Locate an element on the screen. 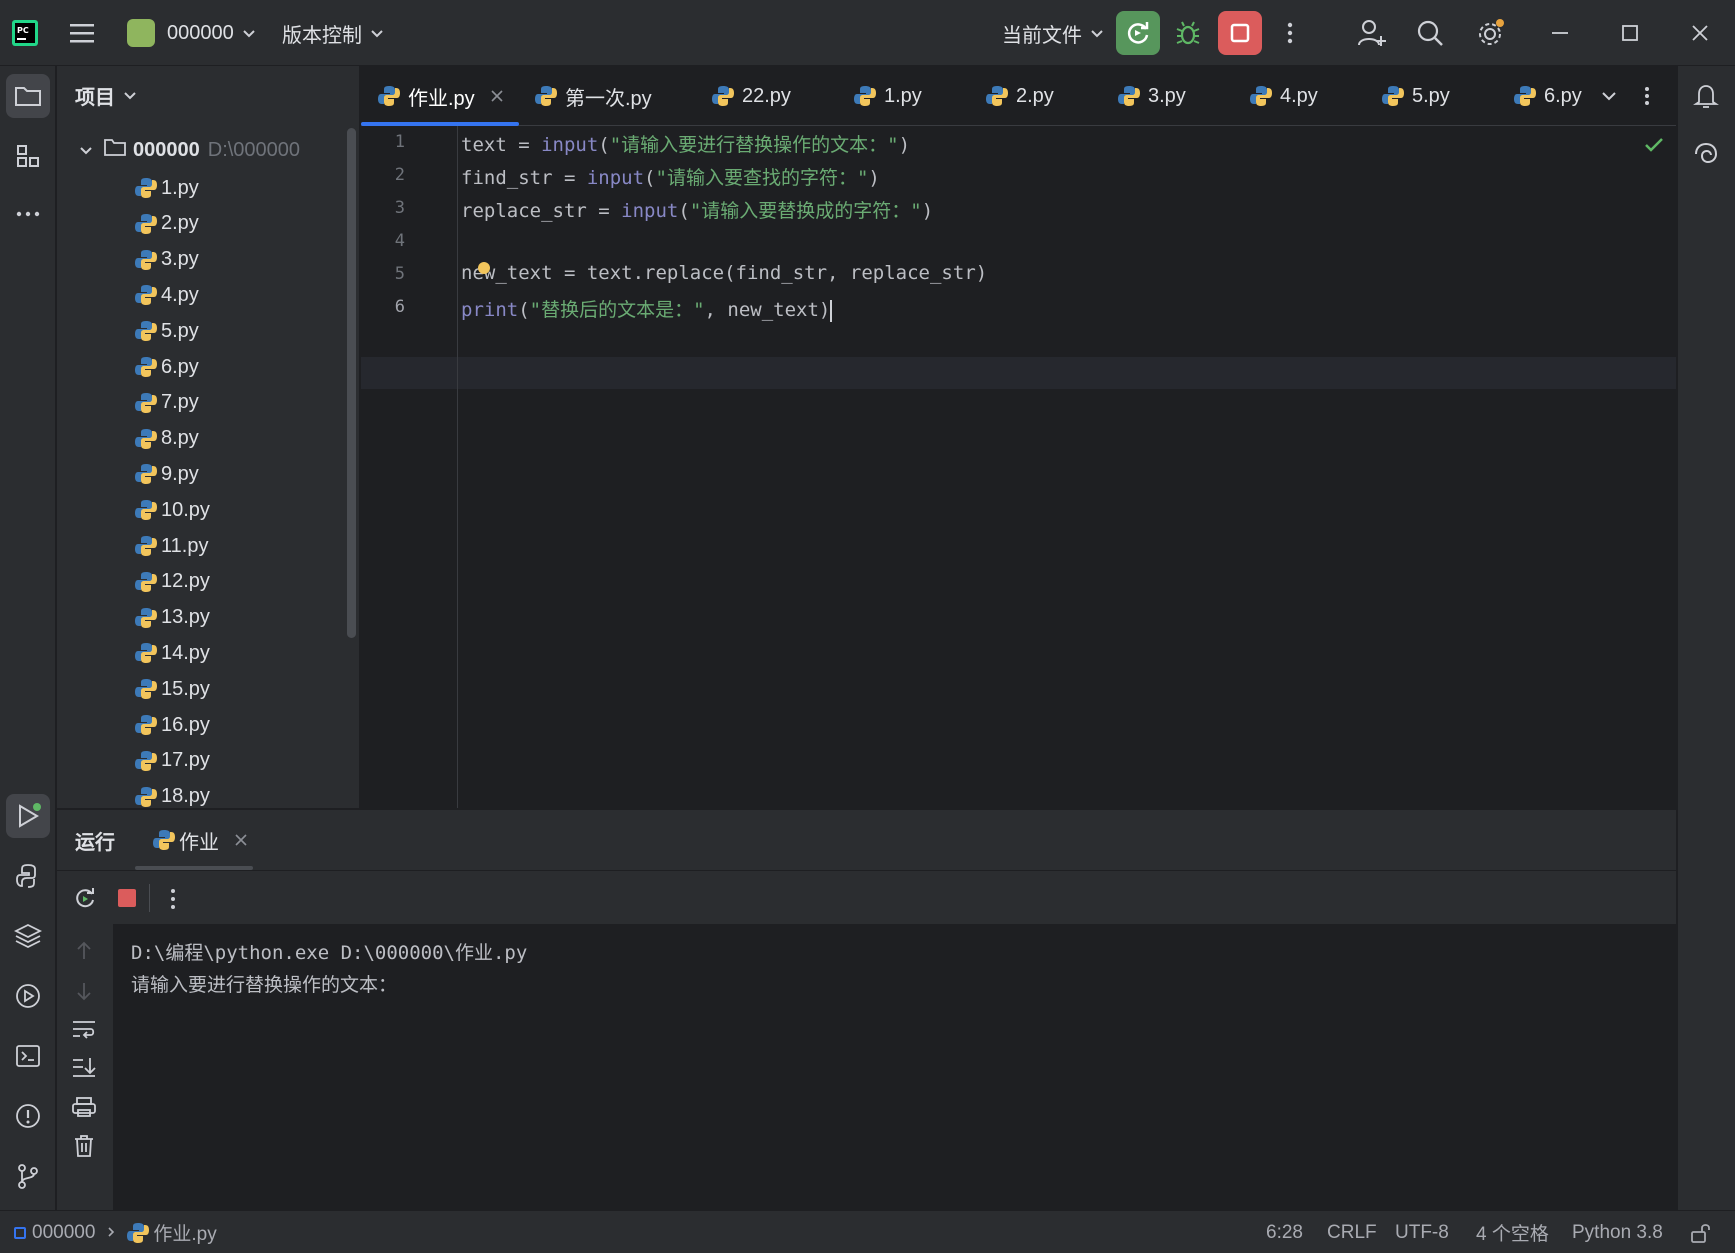 Image resolution: width=1735 pixels, height=1253 pixels. project-tool-button is located at coordinates (28, 96).